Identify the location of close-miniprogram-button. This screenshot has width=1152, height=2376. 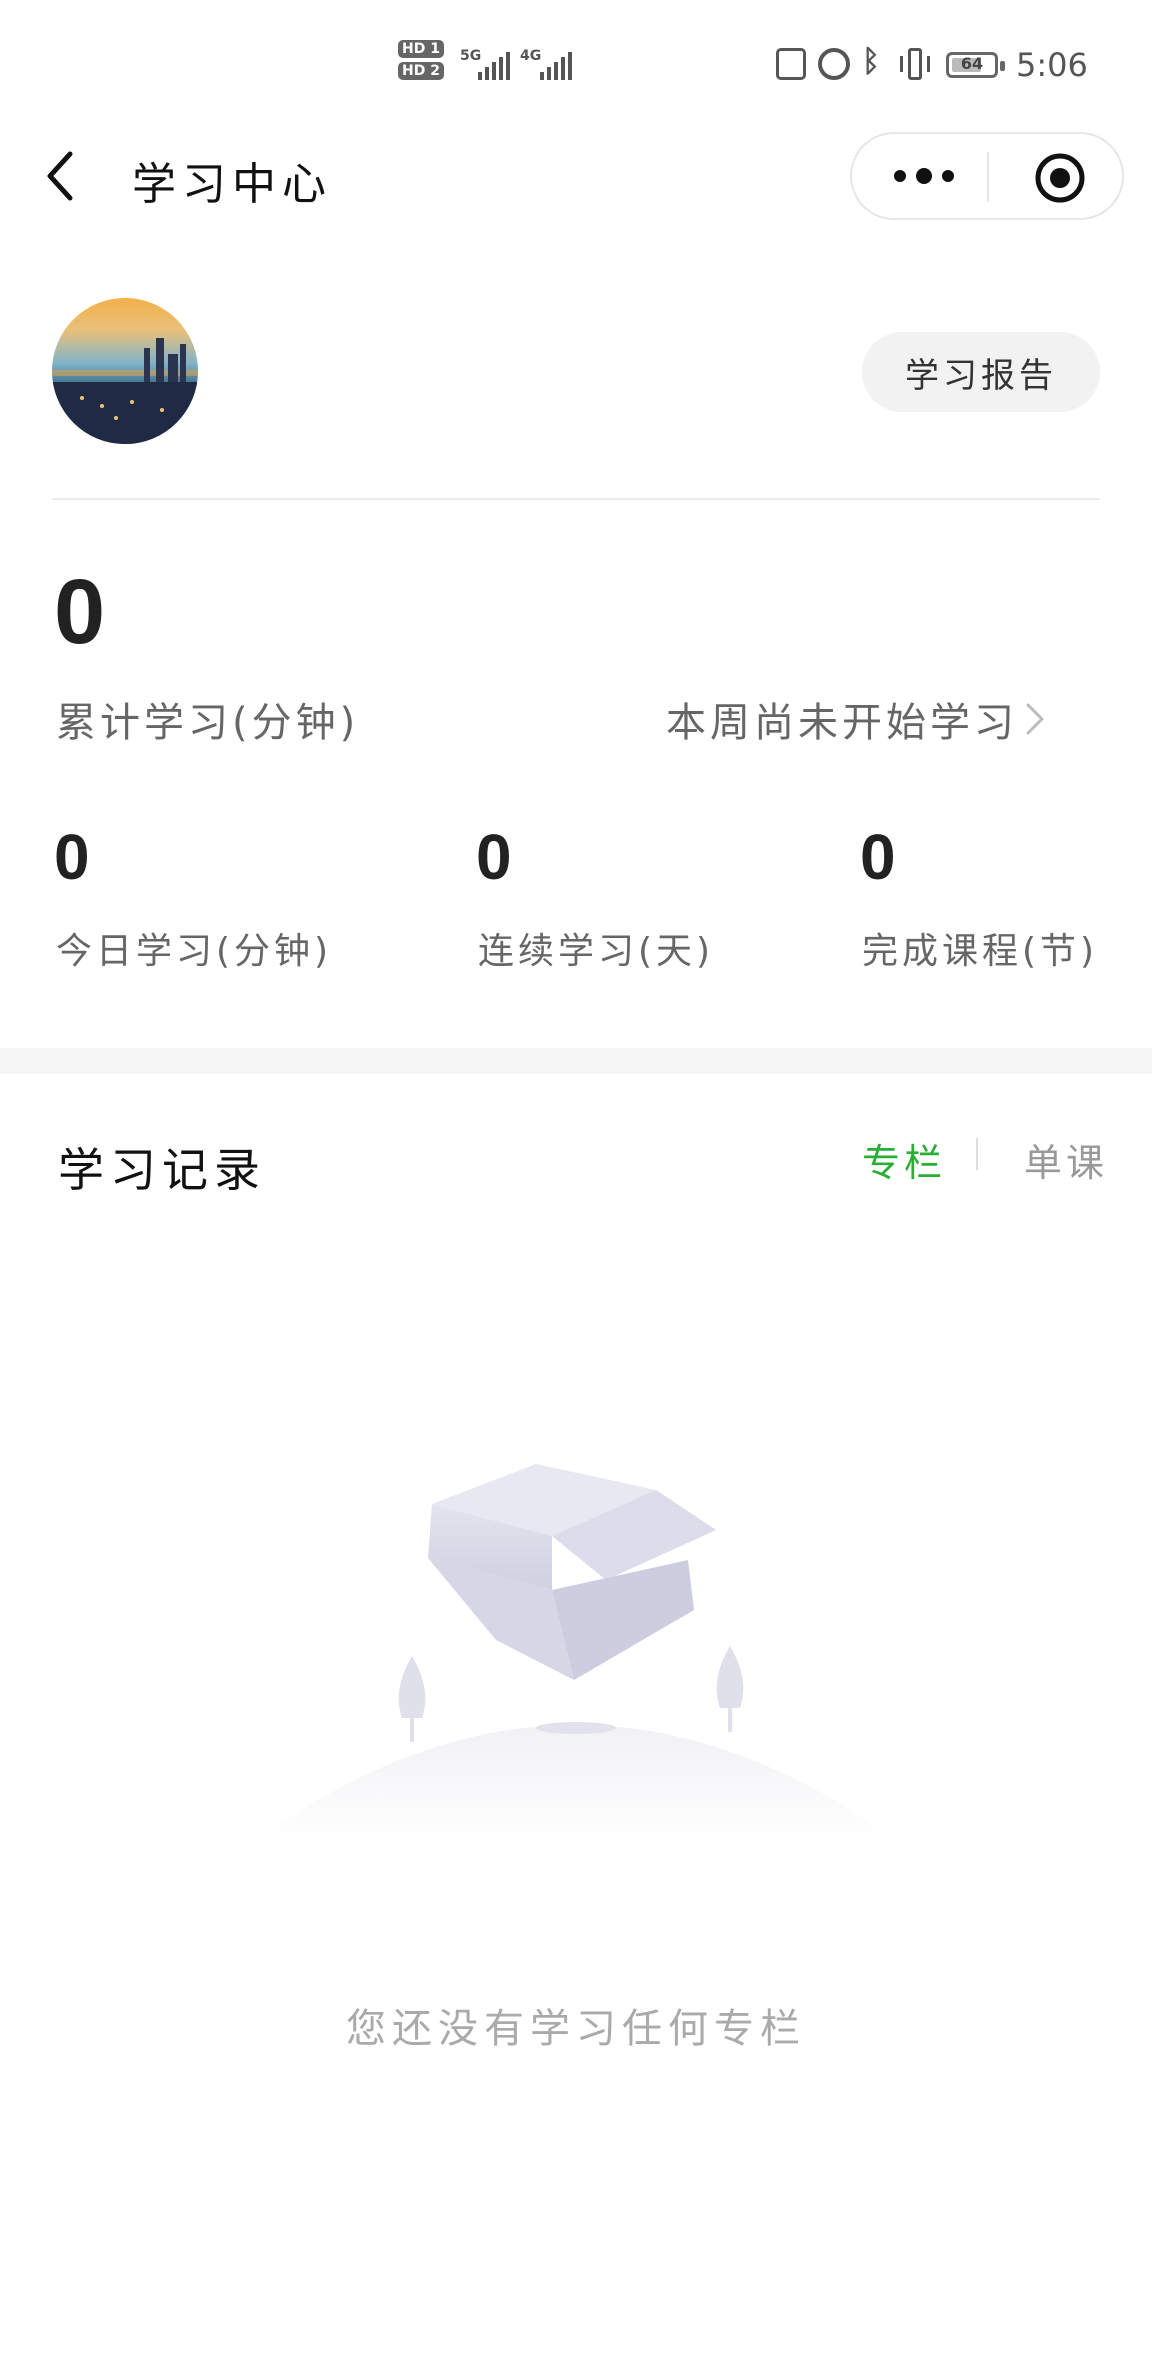
(1060, 178).